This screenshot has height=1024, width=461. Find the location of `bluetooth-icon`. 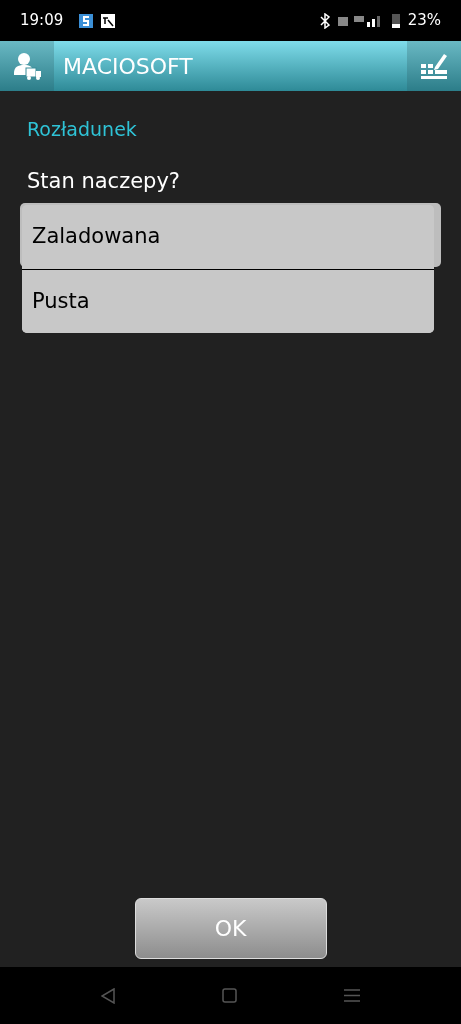

bluetooth-icon is located at coordinates (324, 20).